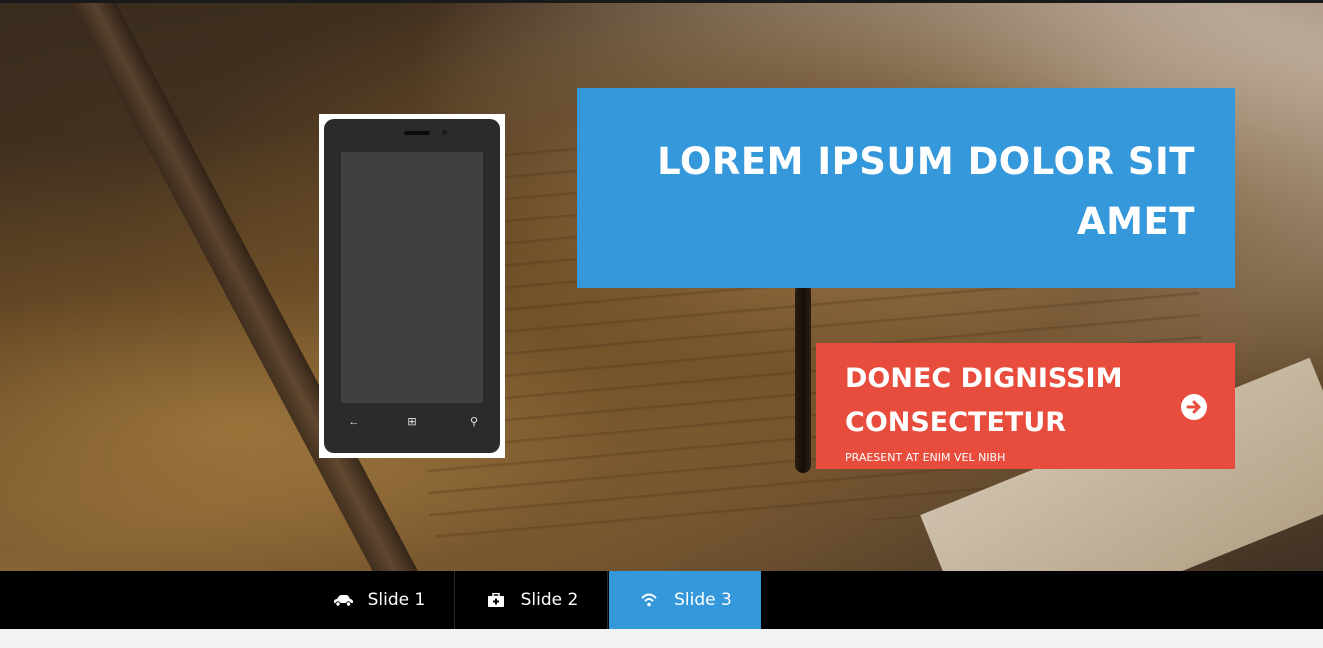  Describe the element at coordinates (803, 378) in the screenshot. I see `background-string` at that location.